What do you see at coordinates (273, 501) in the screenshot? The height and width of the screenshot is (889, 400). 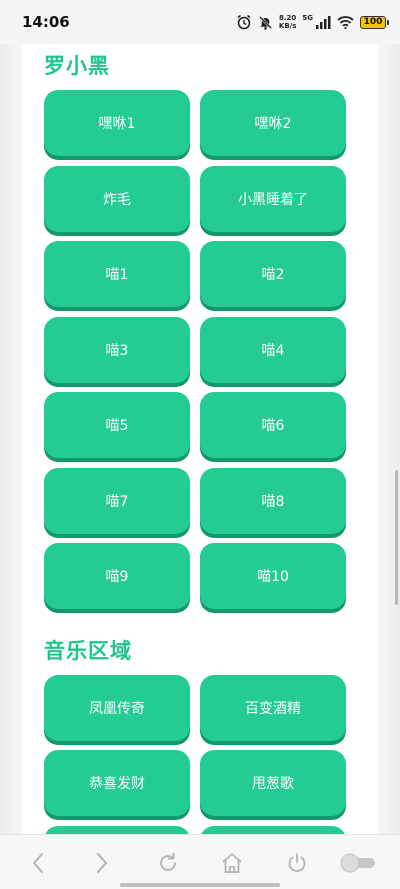 I see `sound-button: 喵8` at bounding box center [273, 501].